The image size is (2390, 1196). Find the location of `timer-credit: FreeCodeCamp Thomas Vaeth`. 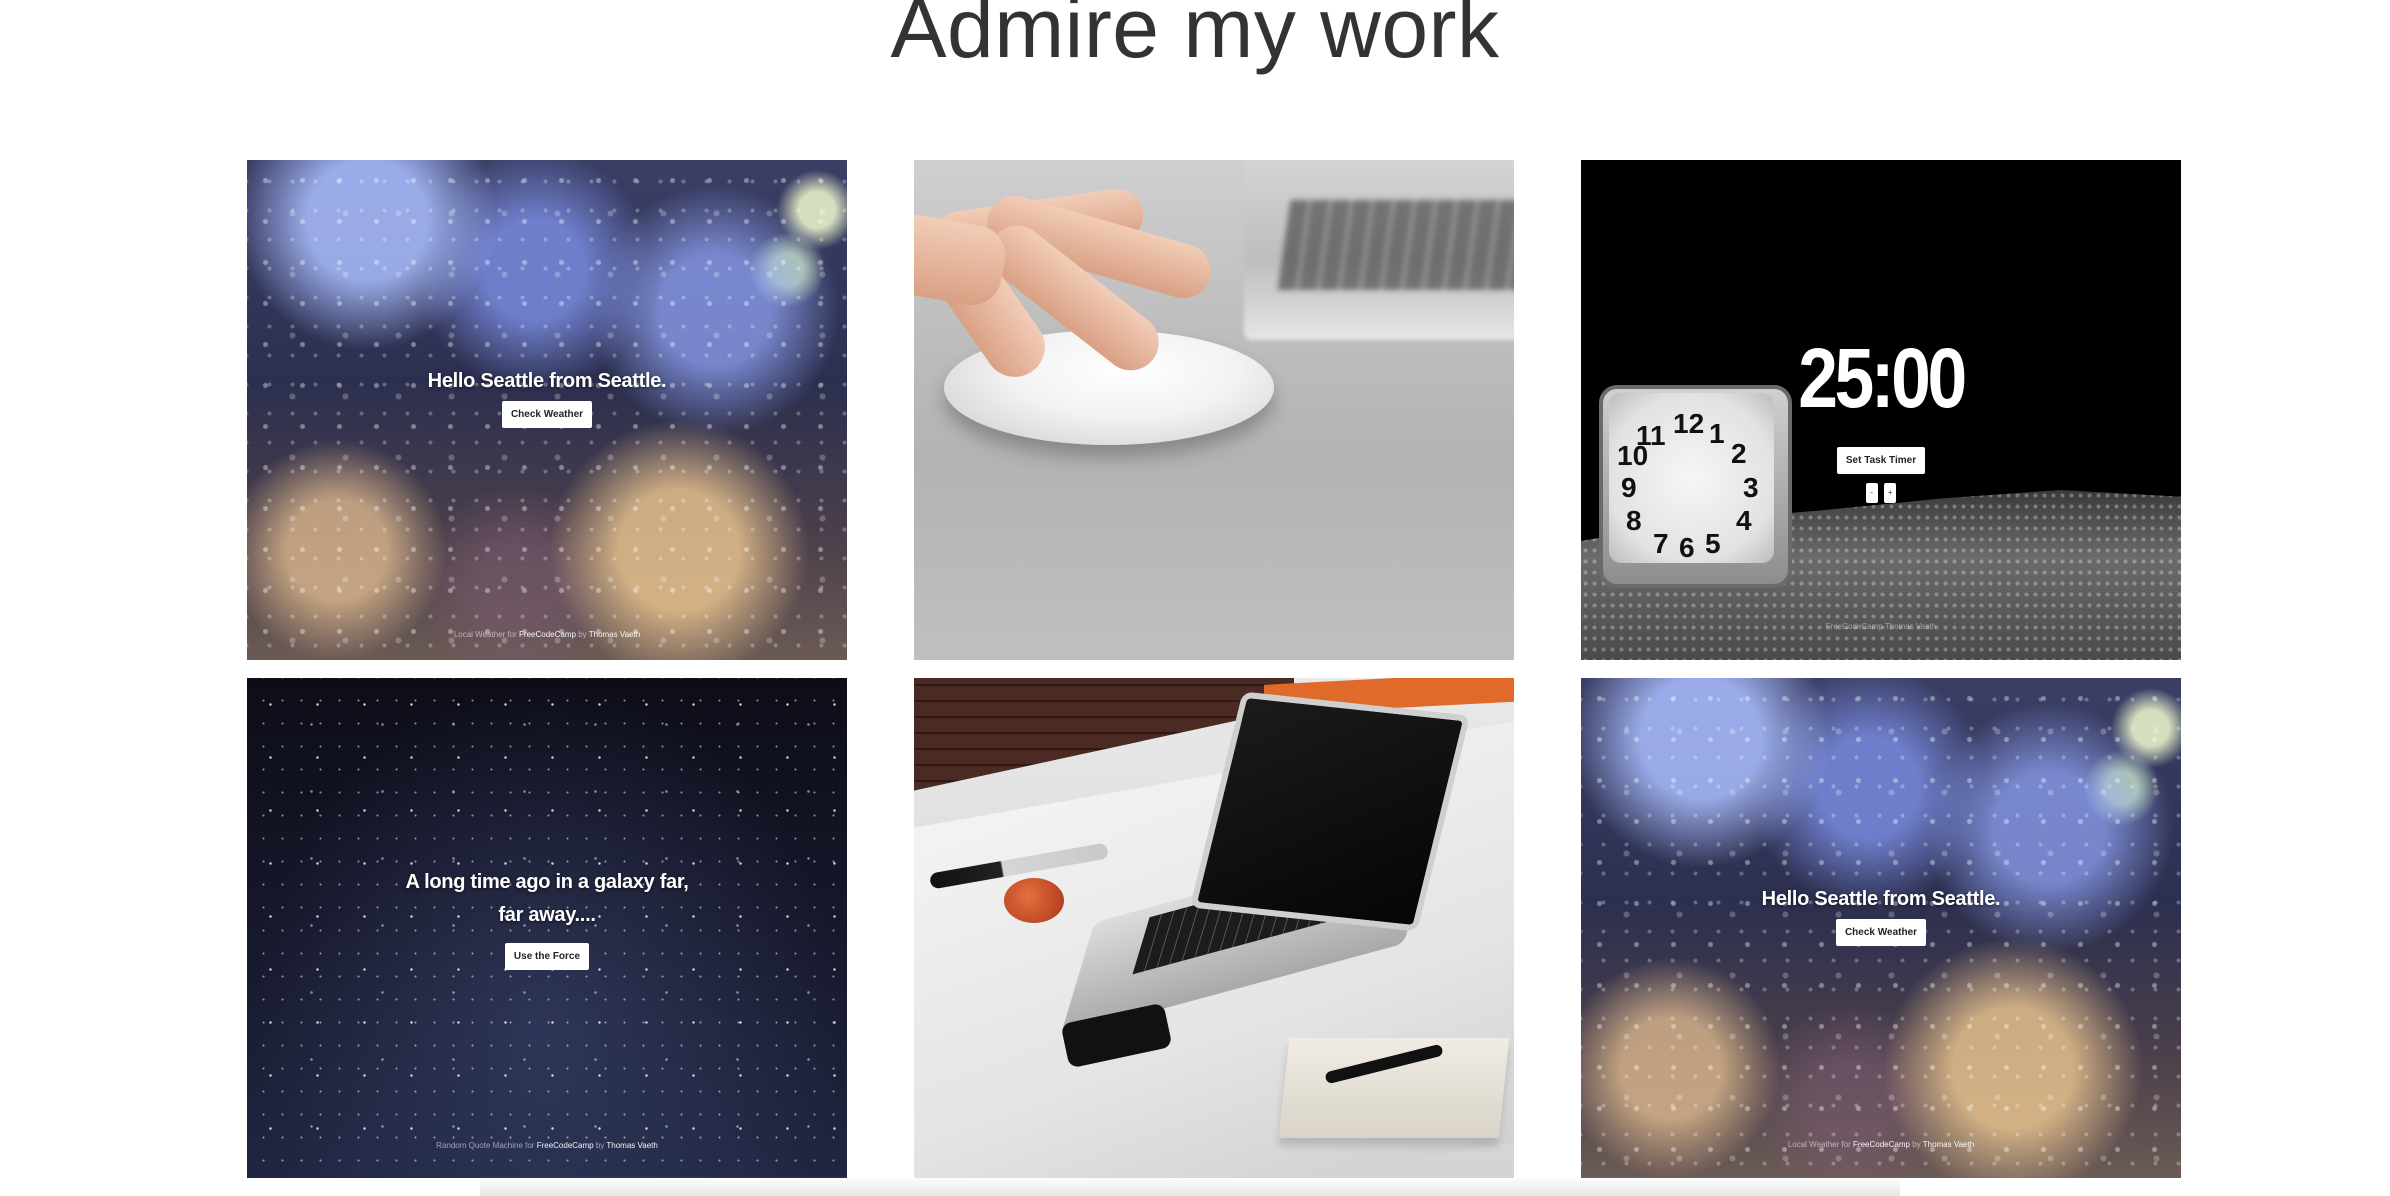

timer-credit: FreeCodeCamp Thomas Vaeth is located at coordinates (1881, 626).